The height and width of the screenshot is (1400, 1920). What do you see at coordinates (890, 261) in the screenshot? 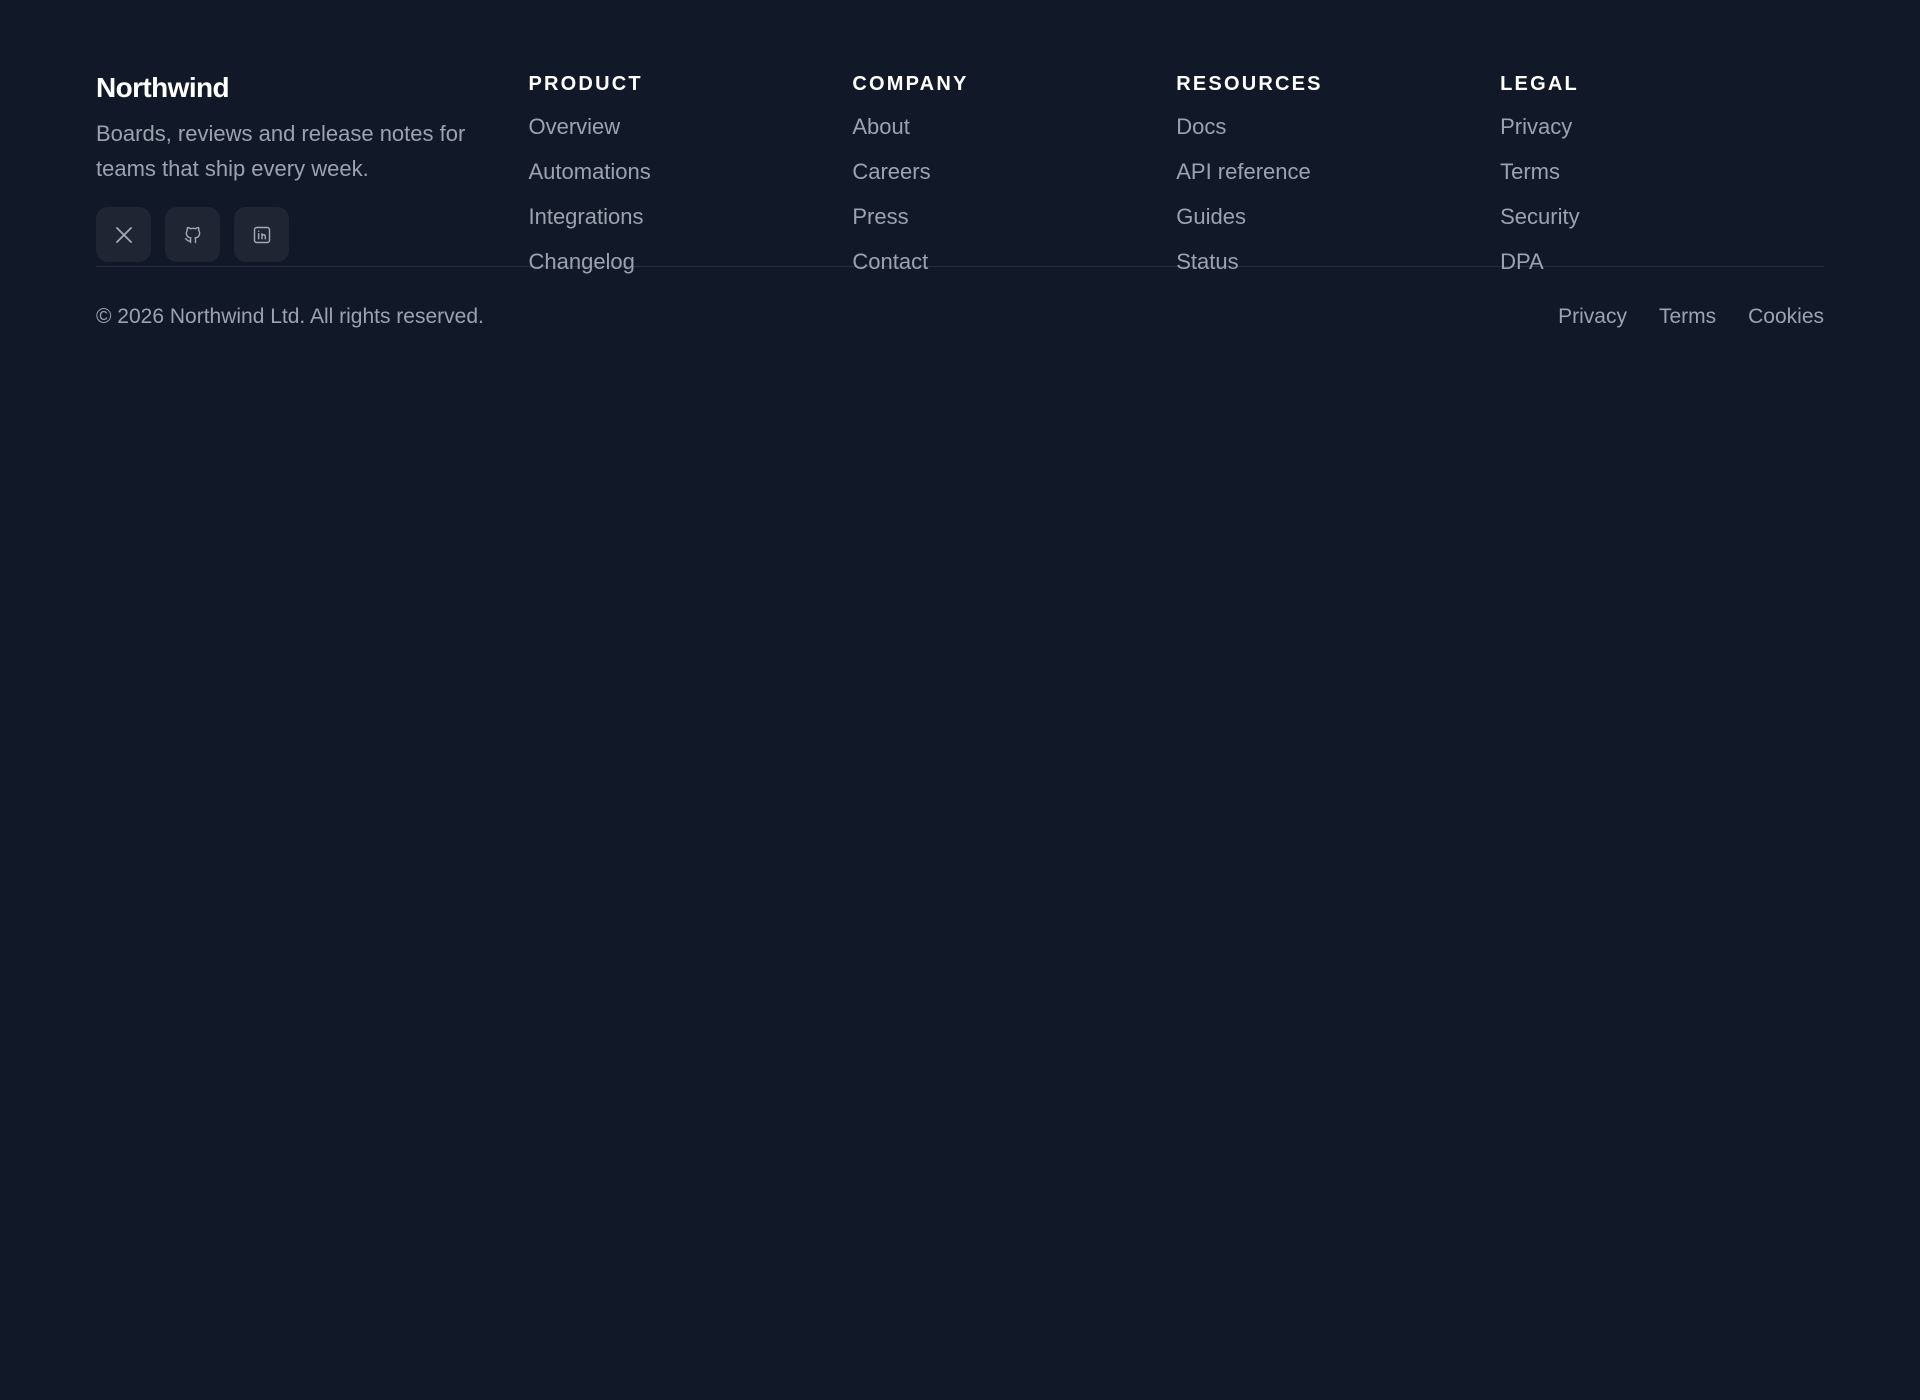
I see `footer-link-contact: Contact` at bounding box center [890, 261].